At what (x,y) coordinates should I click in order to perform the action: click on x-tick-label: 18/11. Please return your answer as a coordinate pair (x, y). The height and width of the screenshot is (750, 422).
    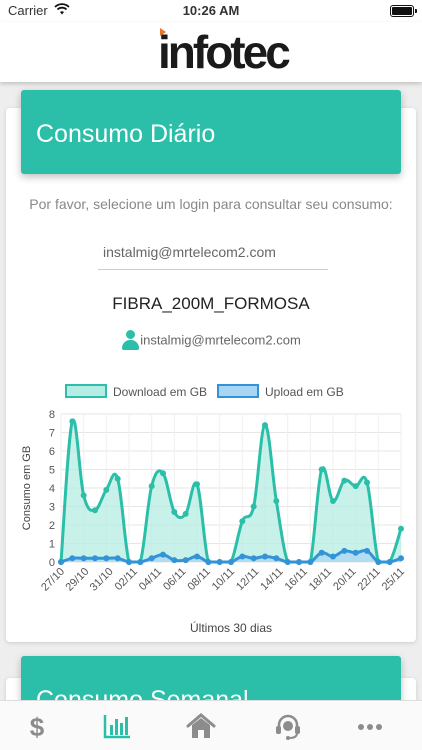
    Looking at the image, I should click on (320, 579).